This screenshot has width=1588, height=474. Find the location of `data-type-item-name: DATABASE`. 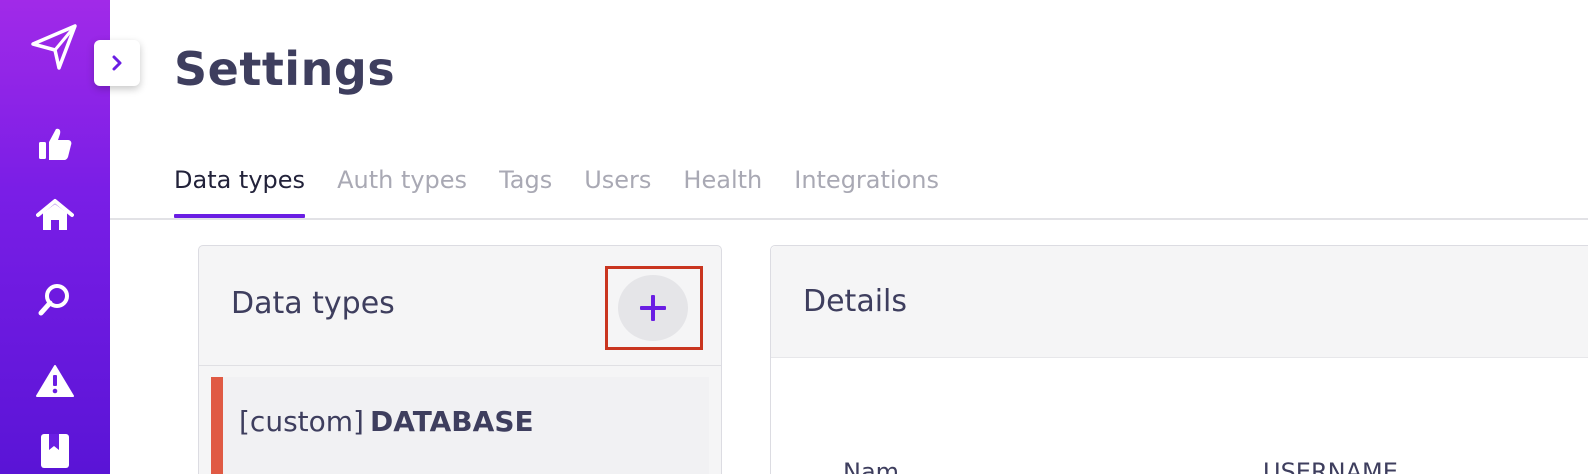

data-type-item-name: DATABASE is located at coordinates (451, 421).